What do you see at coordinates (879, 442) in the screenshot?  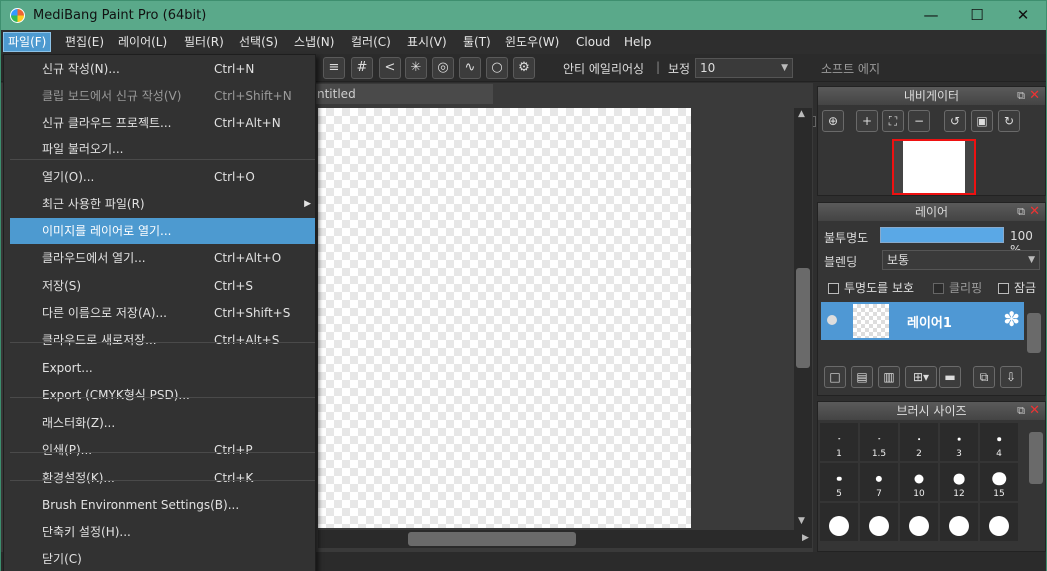 I see `brush-size-preset: 1.5` at bounding box center [879, 442].